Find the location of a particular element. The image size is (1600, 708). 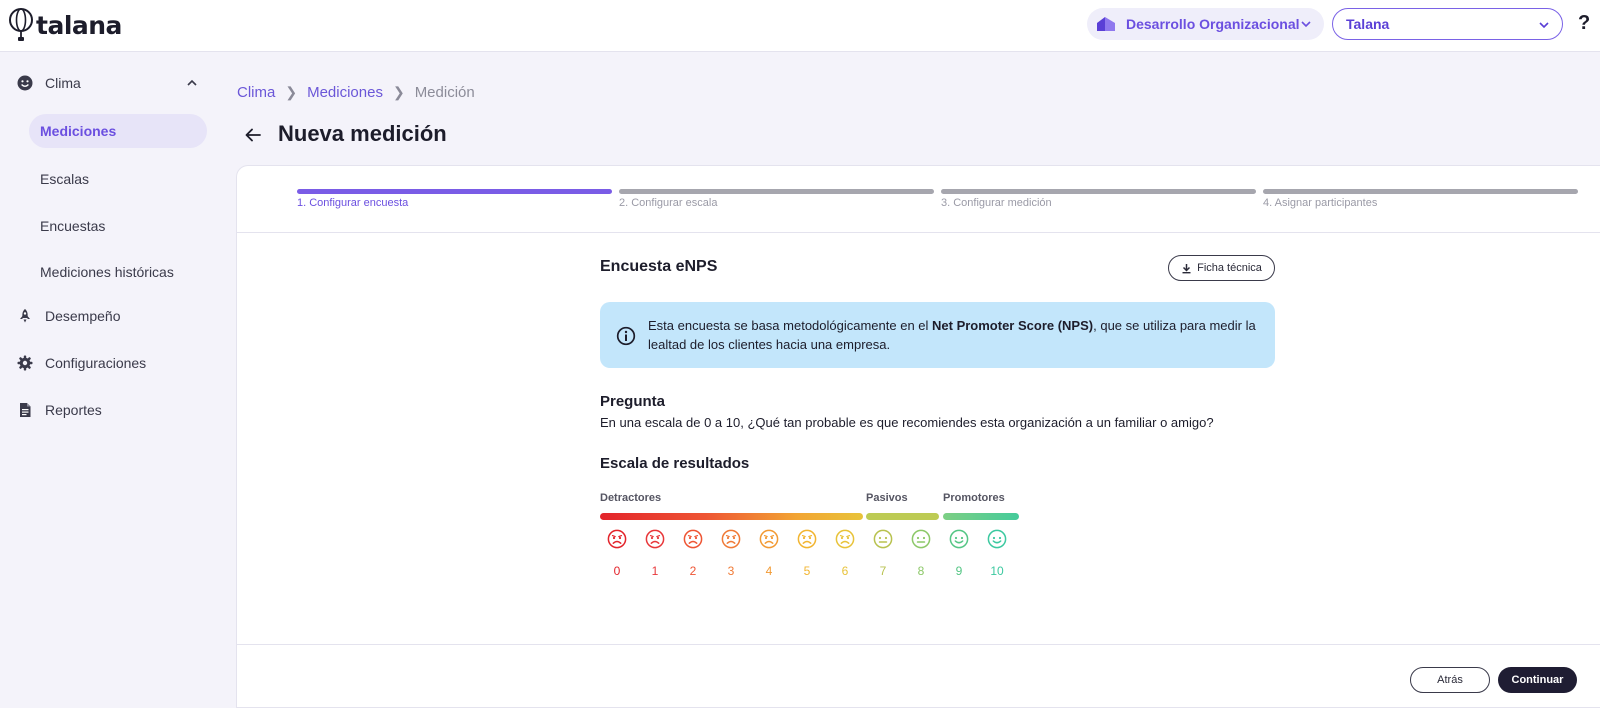

talana-logo: talana is located at coordinates (65, 25).